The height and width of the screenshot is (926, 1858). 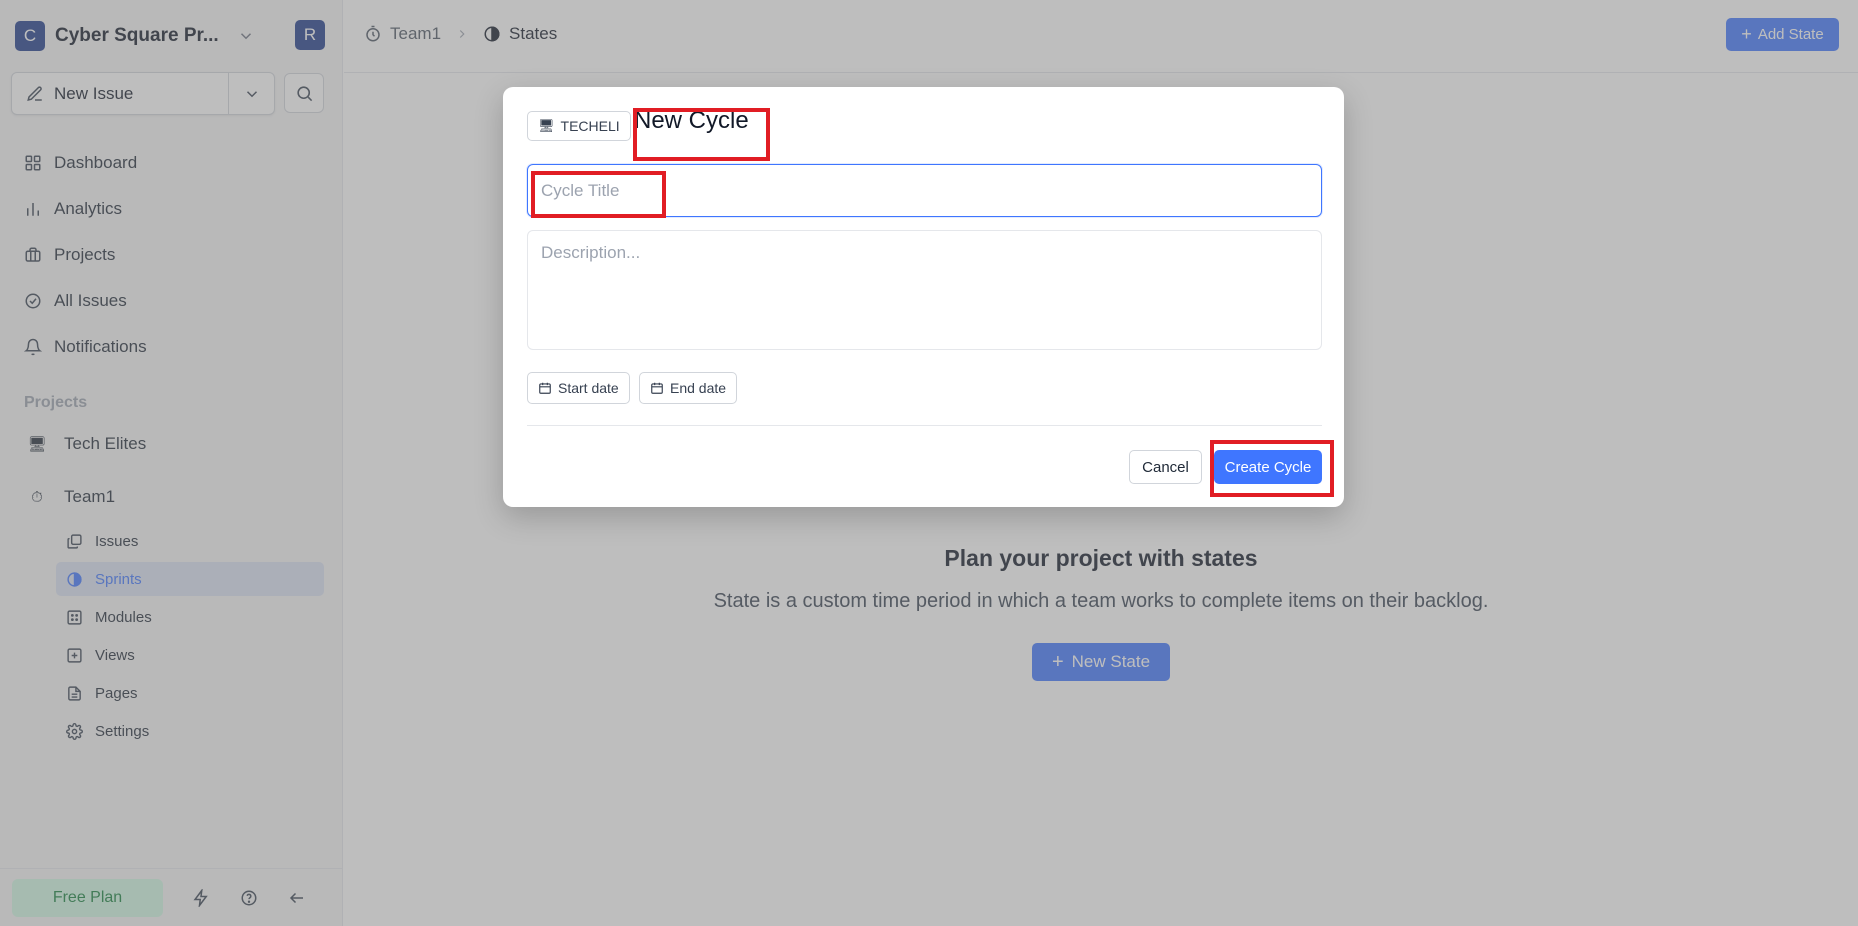 What do you see at coordinates (1165, 467) in the screenshot?
I see `cancel-button: Cancel` at bounding box center [1165, 467].